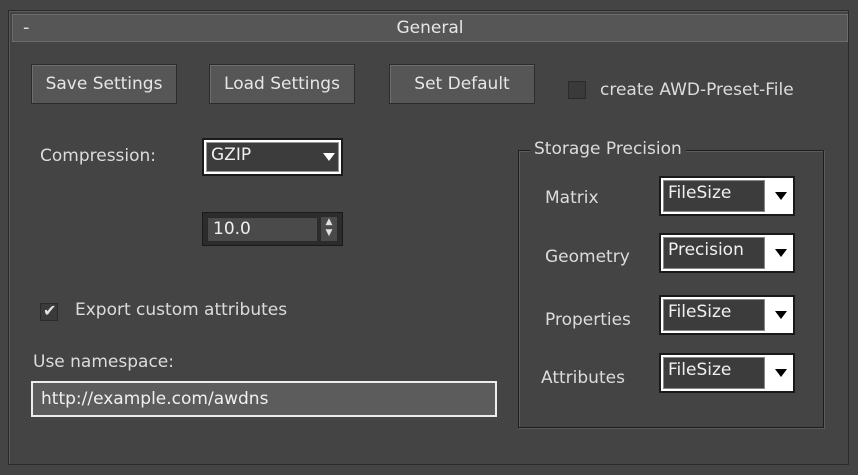  I want to click on spinner-down-icon: ▼, so click(329, 233).